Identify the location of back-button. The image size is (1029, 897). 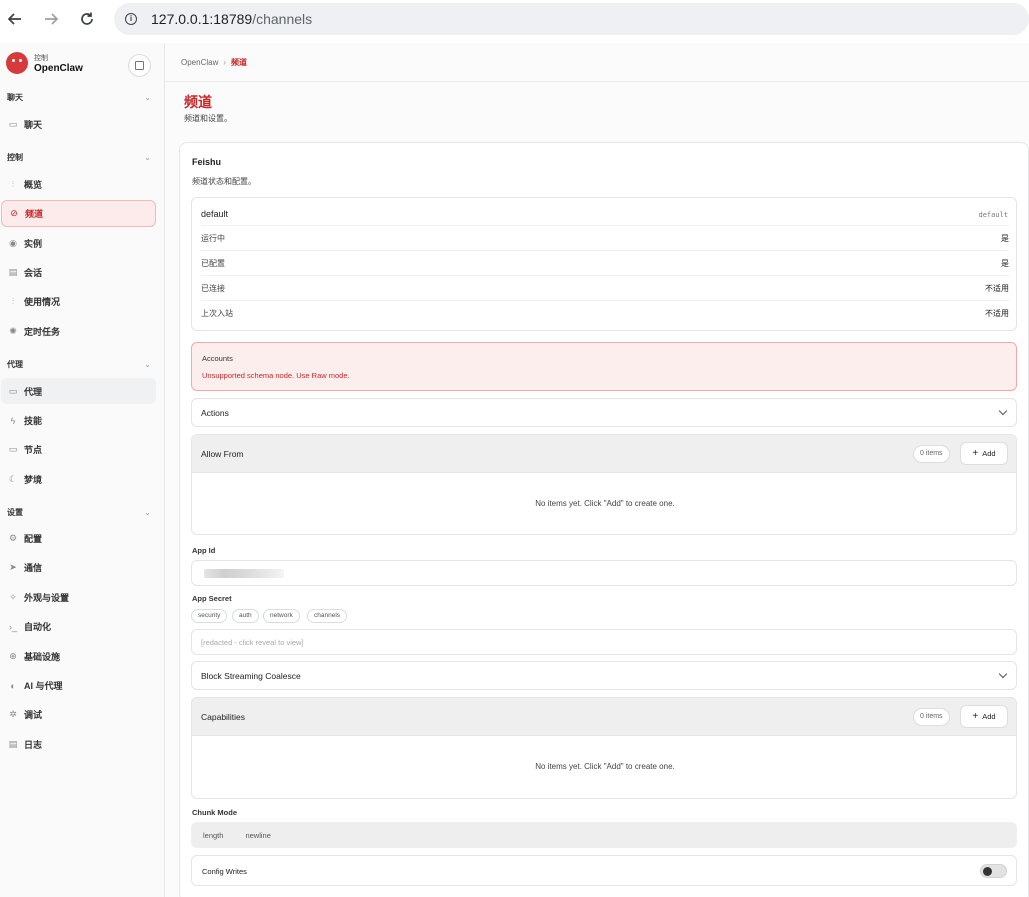
(15, 19).